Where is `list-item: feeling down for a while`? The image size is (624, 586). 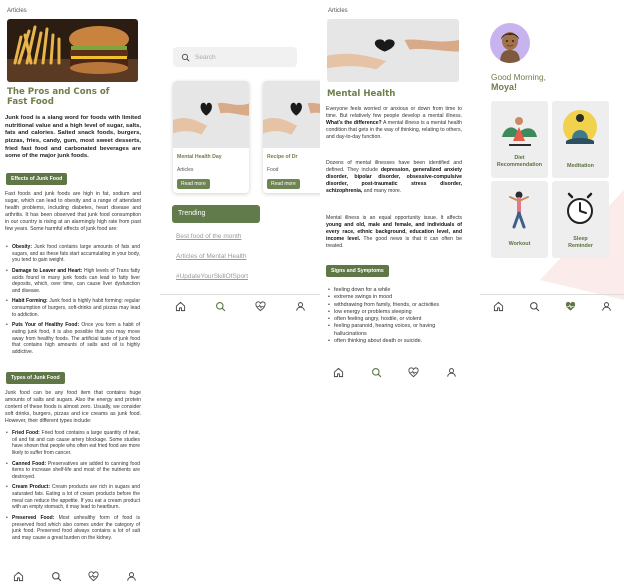 list-item: feeling down for a while is located at coordinates (395, 291).